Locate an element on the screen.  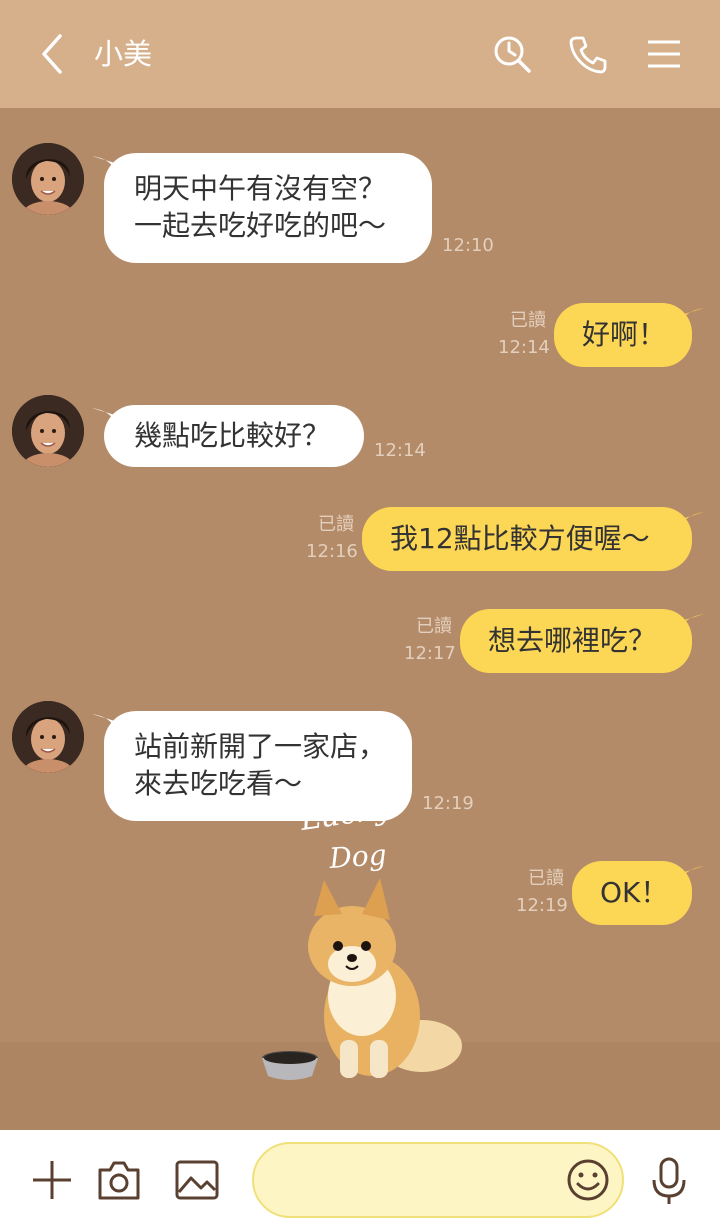
message-text: 好啊！ is located at coordinates (624, 334).